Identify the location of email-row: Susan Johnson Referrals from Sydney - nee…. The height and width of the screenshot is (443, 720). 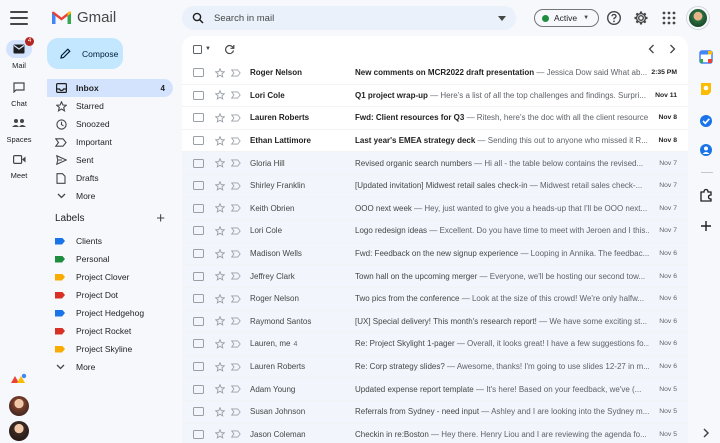
(435, 412).